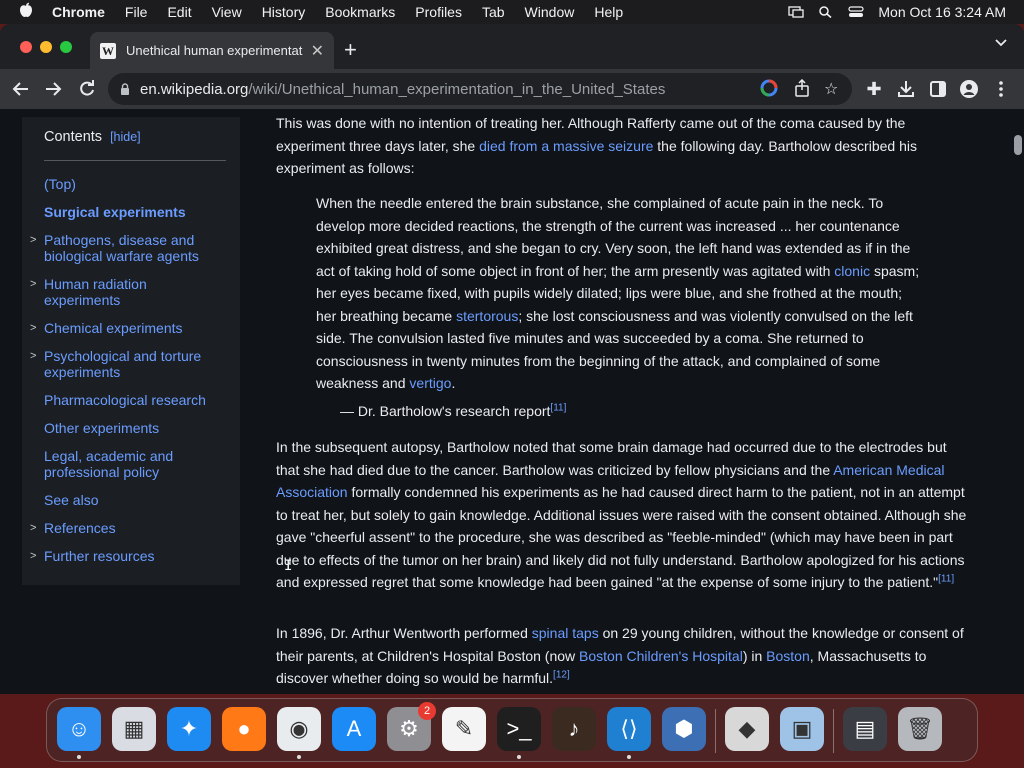 Image resolution: width=1024 pixels, height=768 pixels. Describe the element at coordinates (788, 656) in the screenshot. I see `link-boston: Boston` at that location.